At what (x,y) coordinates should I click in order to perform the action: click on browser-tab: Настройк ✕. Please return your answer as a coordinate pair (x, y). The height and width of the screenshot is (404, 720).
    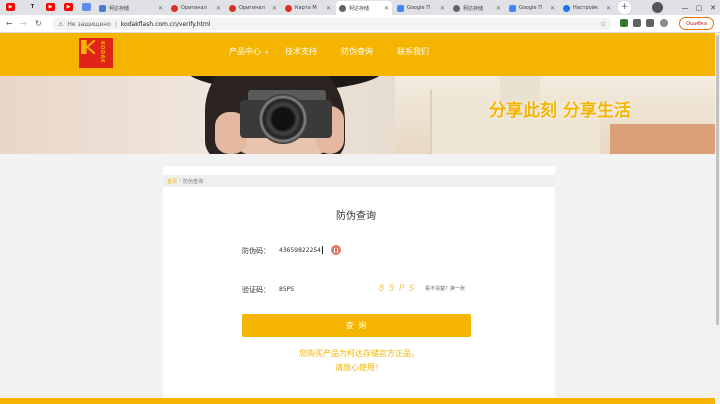
    Looking at the image, I should click on (587, 8).